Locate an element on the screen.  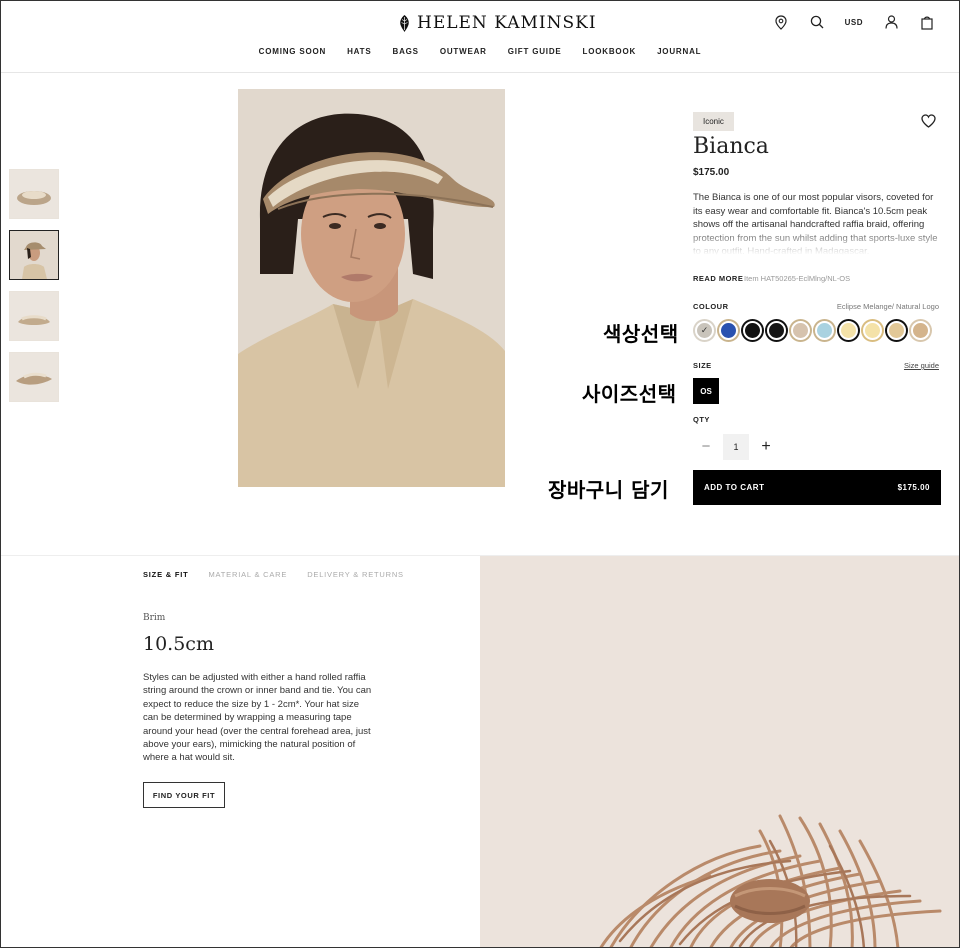
colour-swatch-cream is located at coordinates (872, 330).